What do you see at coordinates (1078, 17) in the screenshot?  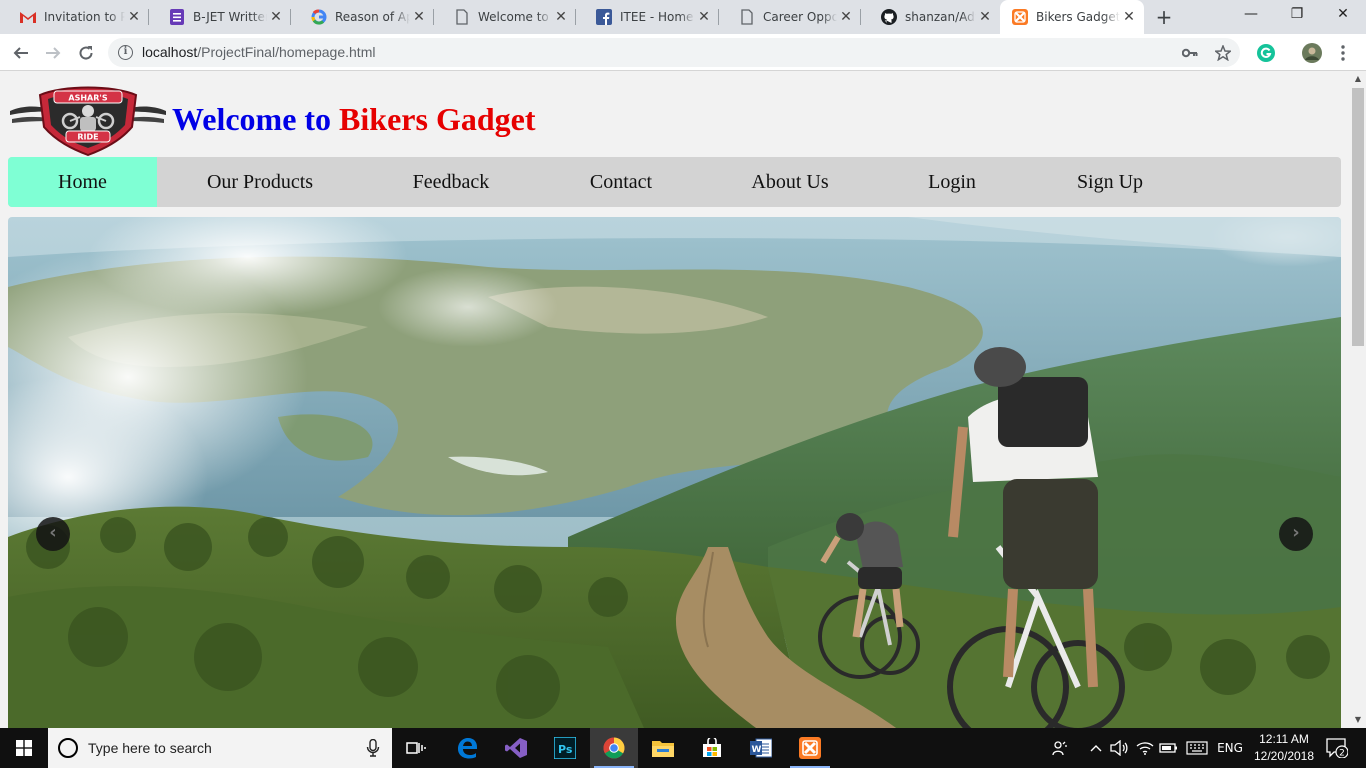 I see `tab-title: Bikers Gadget` at bounding box center [1078, 17].